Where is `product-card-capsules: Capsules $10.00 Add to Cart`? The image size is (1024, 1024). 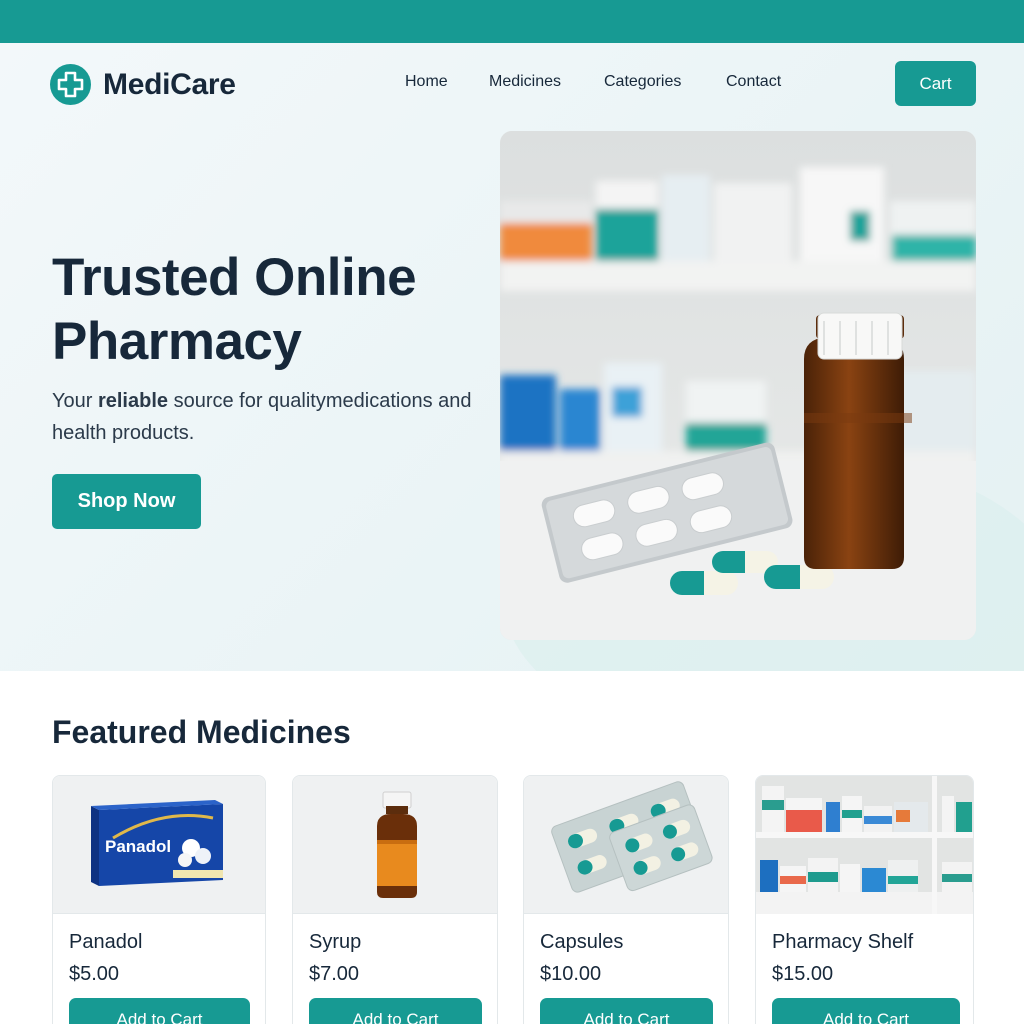 product-card-capsules: Capsules $10.00 Add to Cart is located at coordinates (626, 899).